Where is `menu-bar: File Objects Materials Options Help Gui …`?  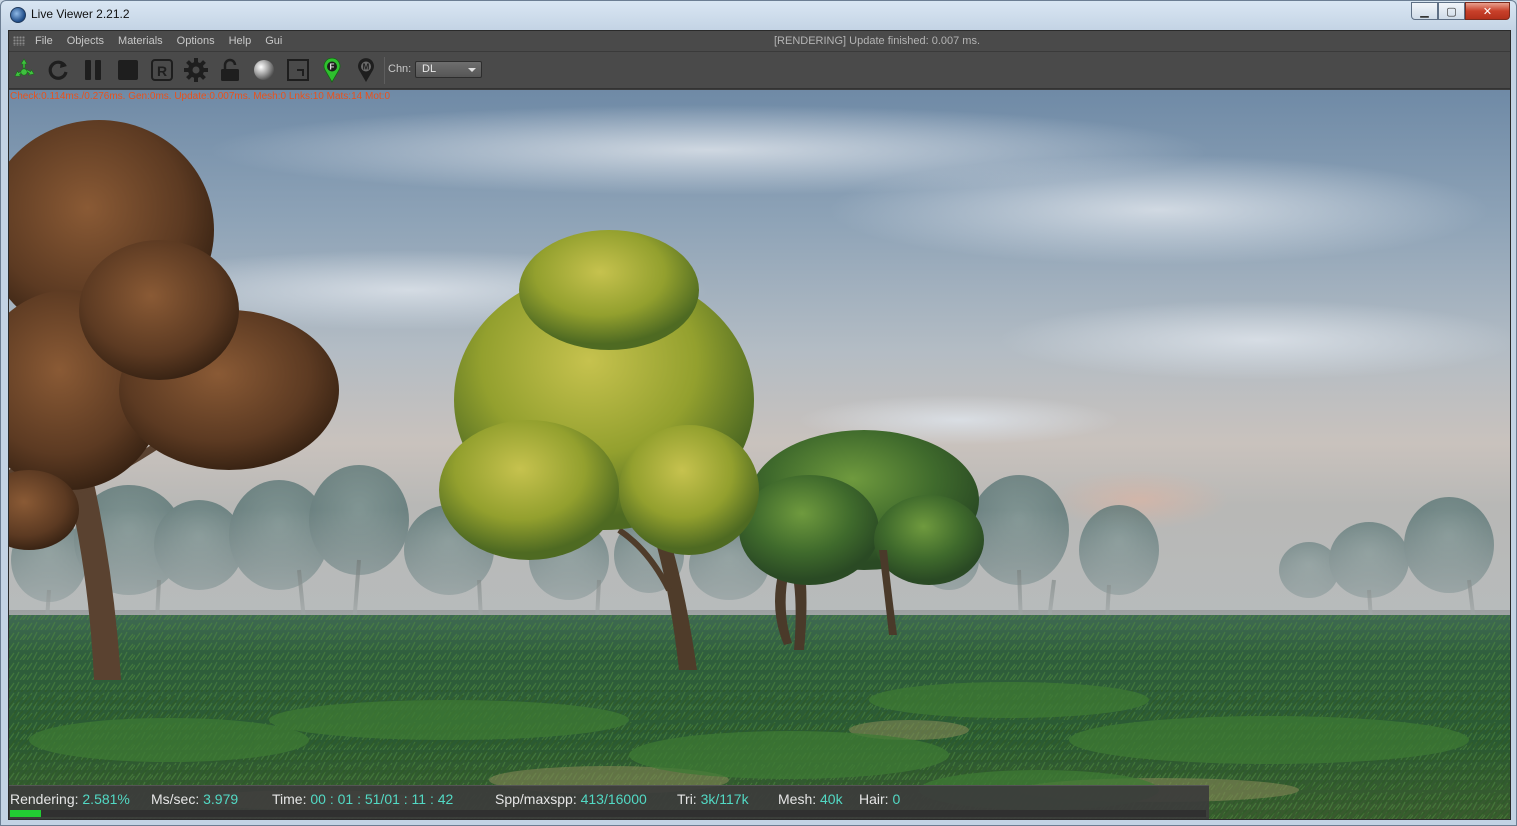 menu-bar: File Objects Materials Options Help Gui … is located at coordinates (759, 41).